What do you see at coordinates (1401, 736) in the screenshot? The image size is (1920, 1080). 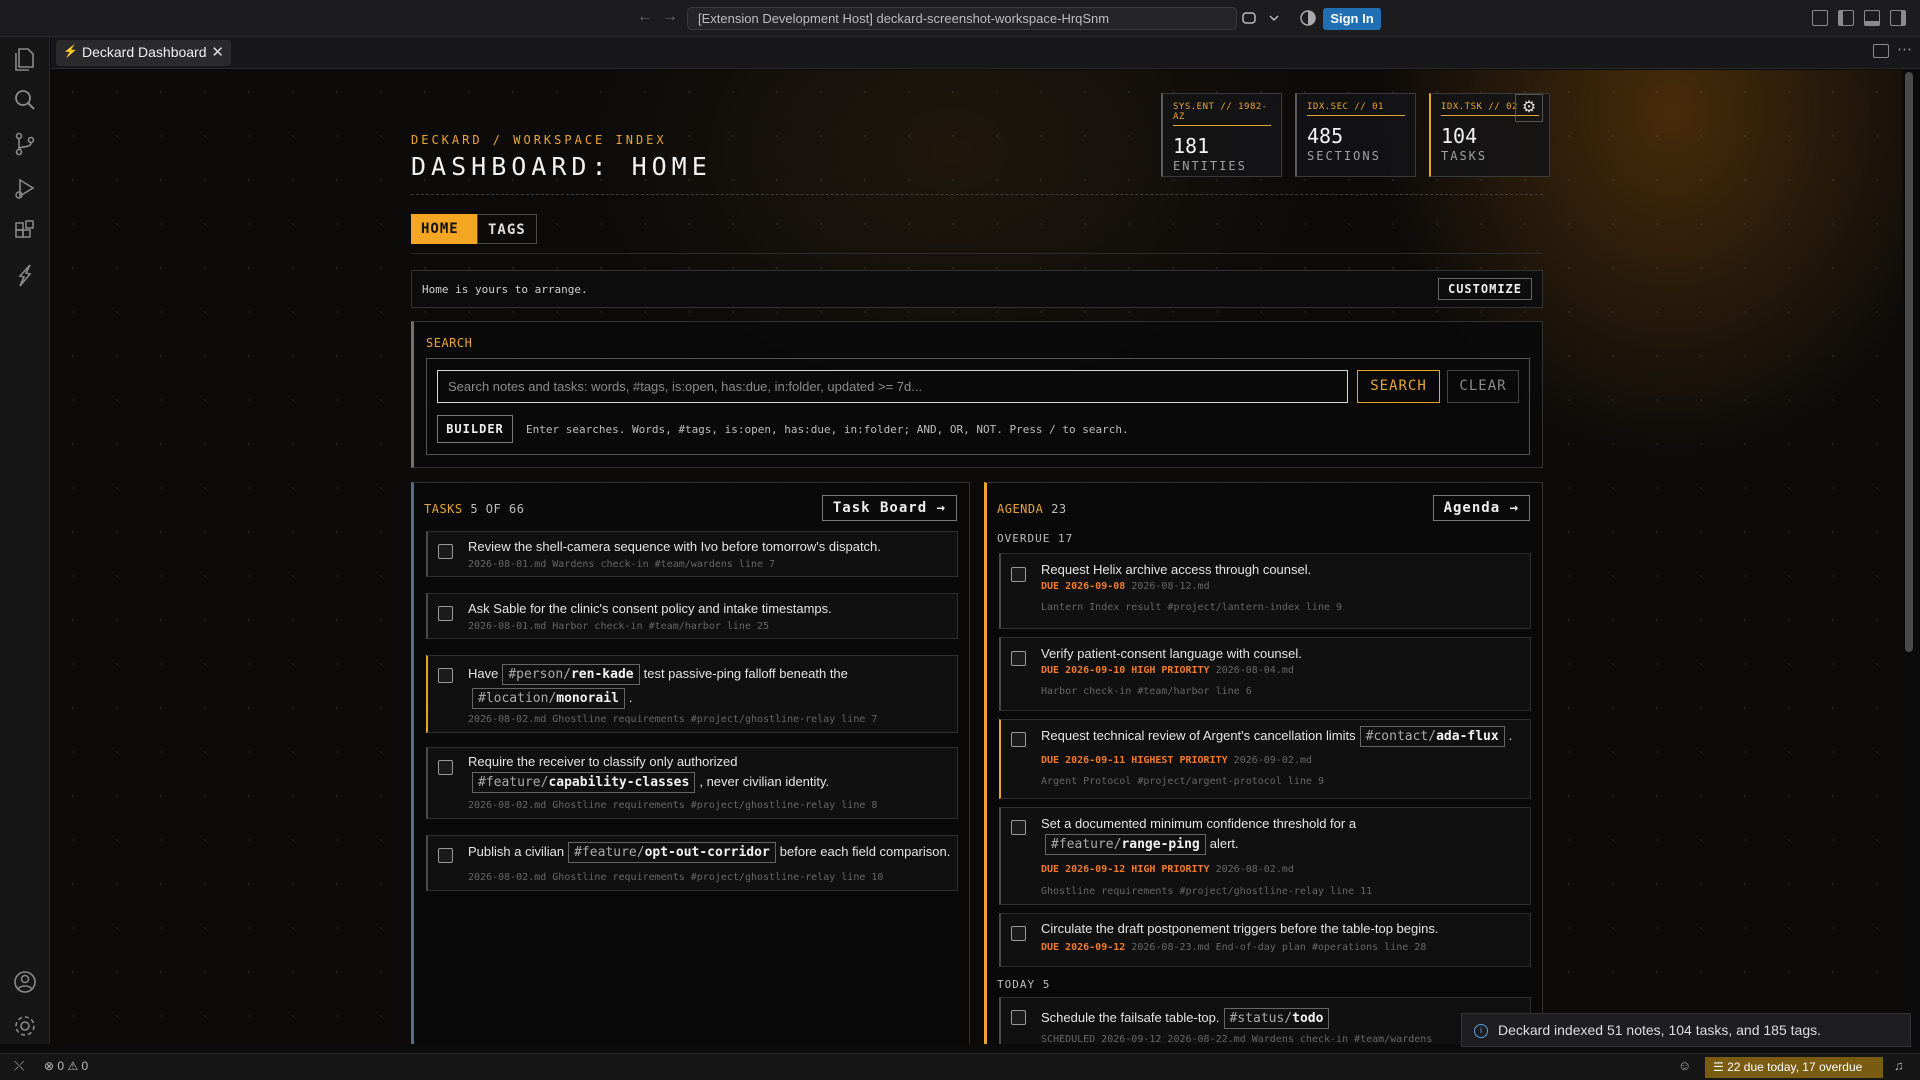 I see `tag-prefix: #contact/` at bounding box center [1401, 736].